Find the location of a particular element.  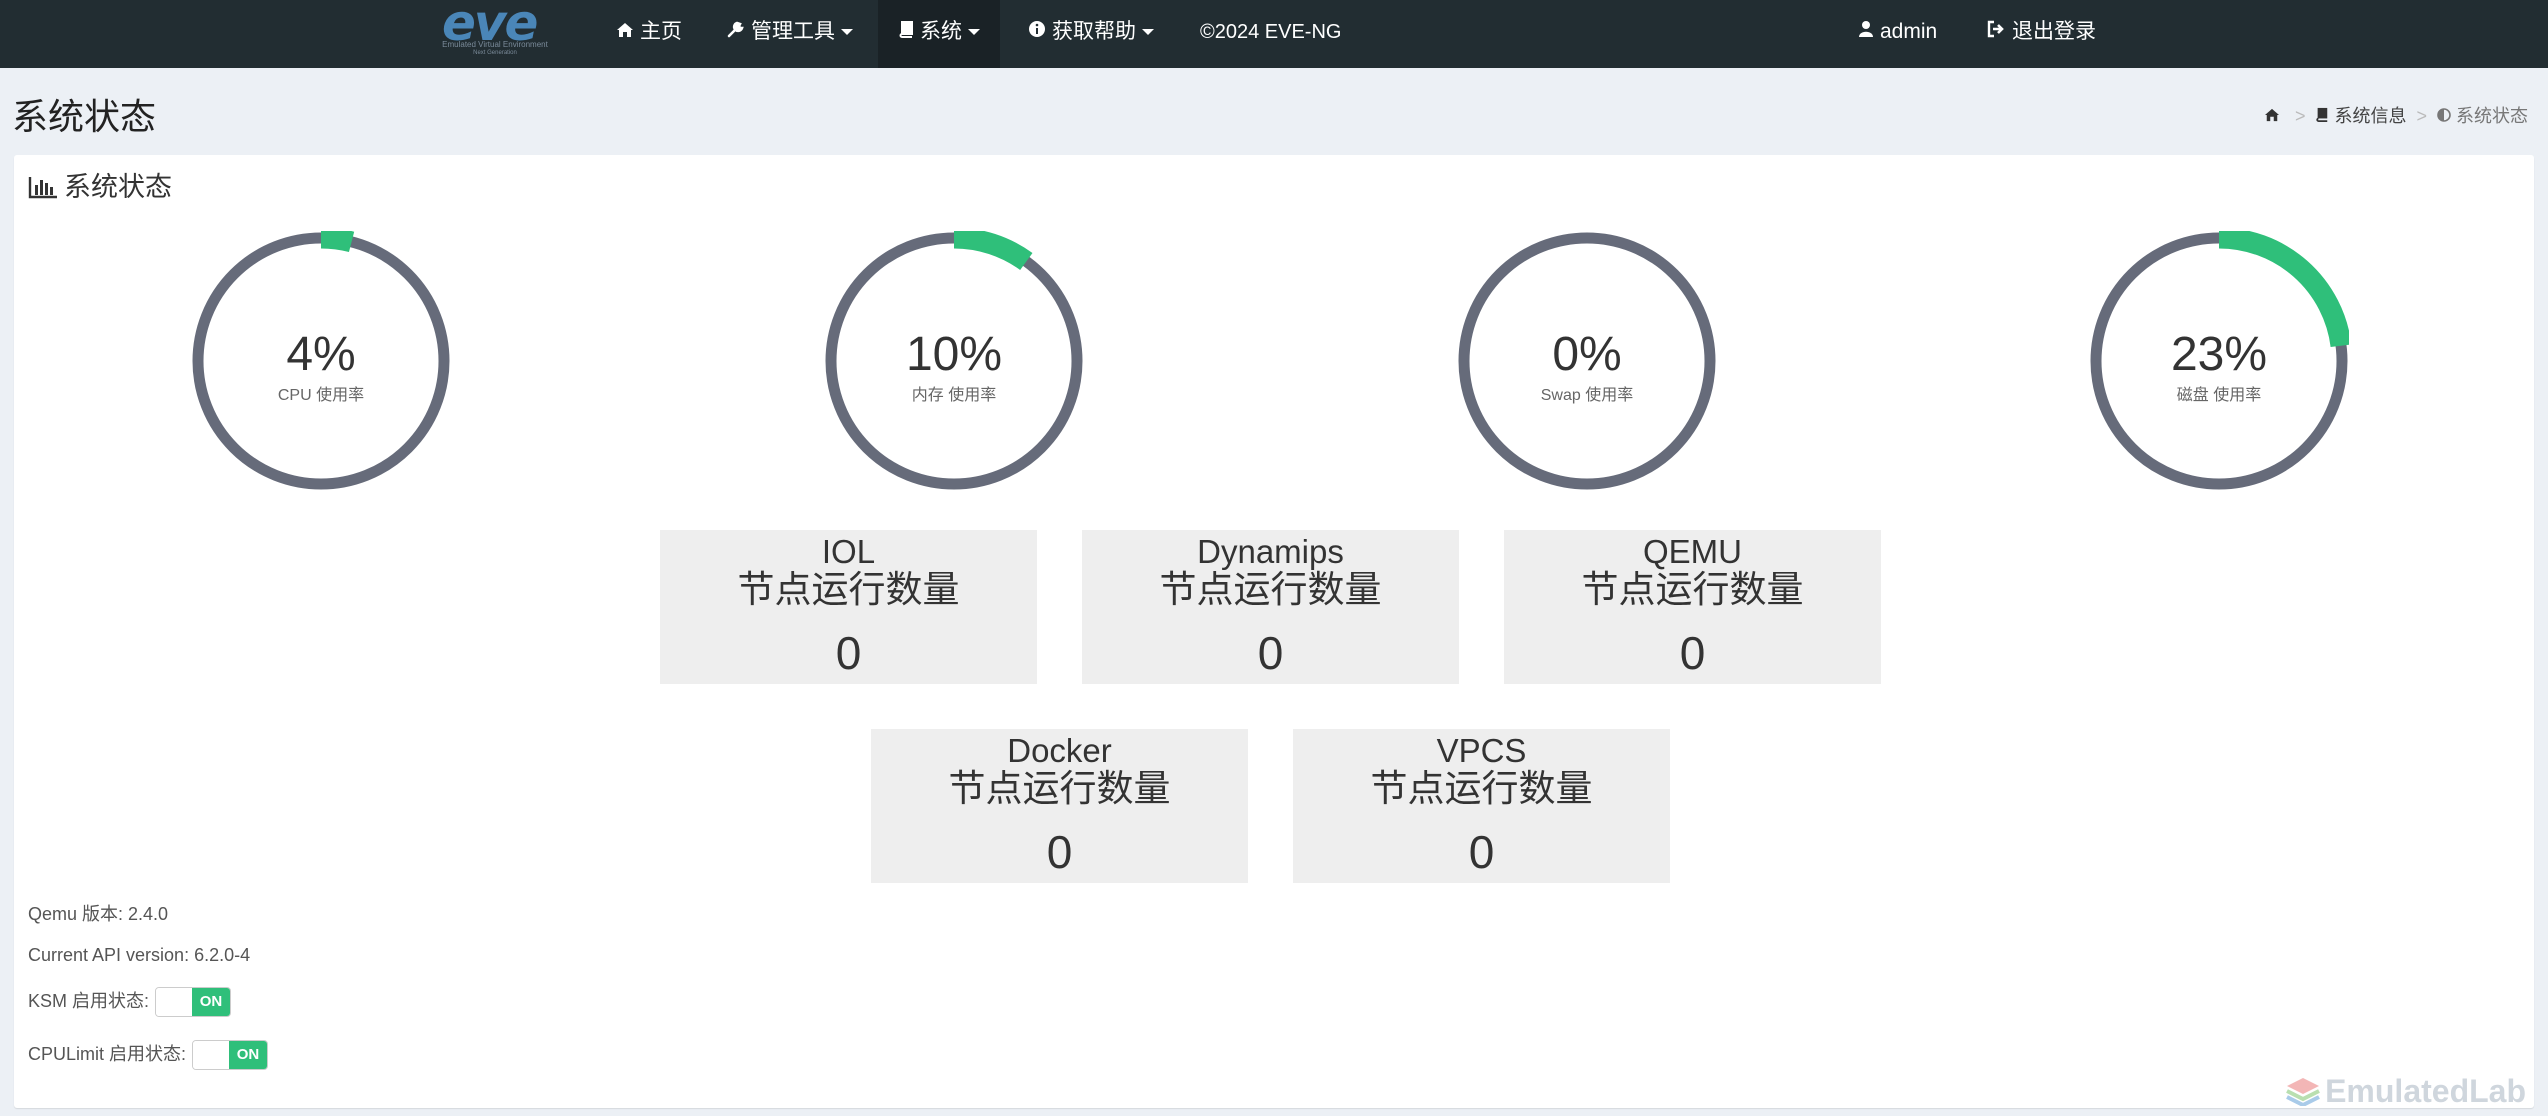

cpu-gauge-label: CPU 使用率 is located at coordinates (321, 395).